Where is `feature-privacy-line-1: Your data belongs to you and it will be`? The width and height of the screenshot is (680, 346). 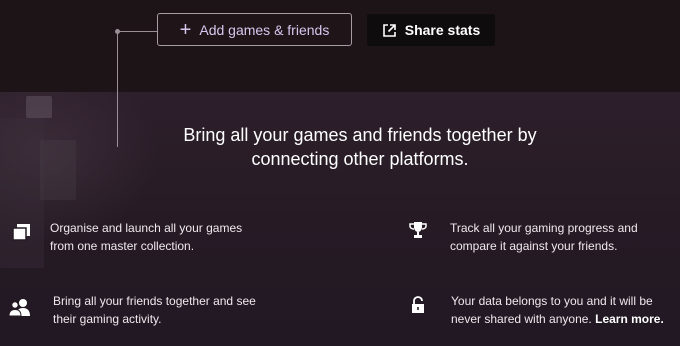
feature-privacy-line-1: Your data belongs to you and it will be is located at coordinates (552, 301).